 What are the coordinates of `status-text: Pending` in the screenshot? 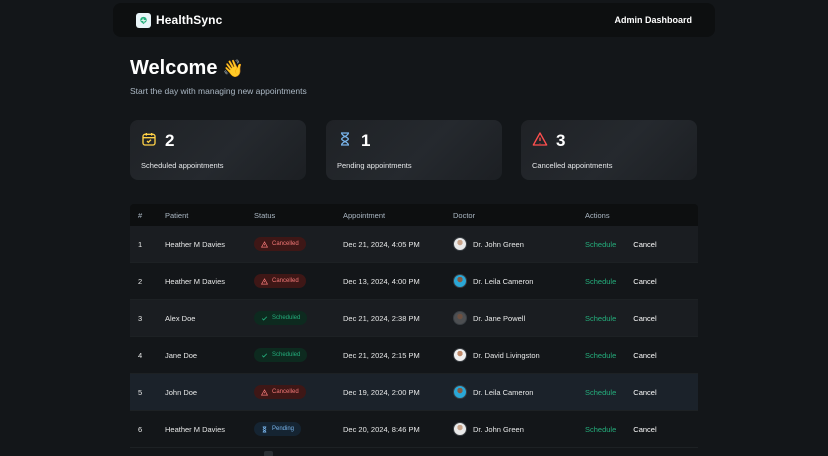 It's located at (283, 429).